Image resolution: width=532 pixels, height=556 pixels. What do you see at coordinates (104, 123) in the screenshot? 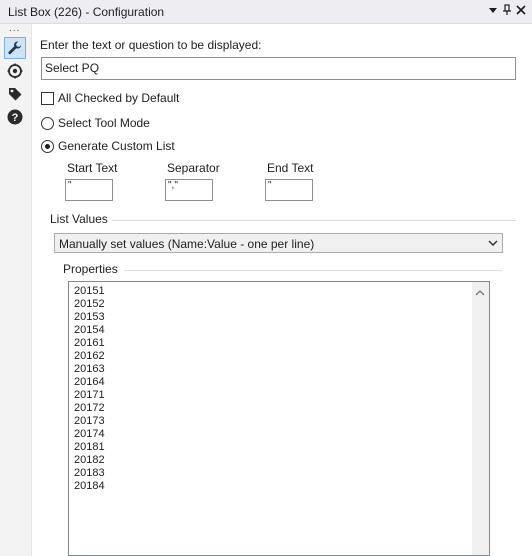
I see `select-tool-mode-label: Select Tool Mode` at bounding box center [104, 123].